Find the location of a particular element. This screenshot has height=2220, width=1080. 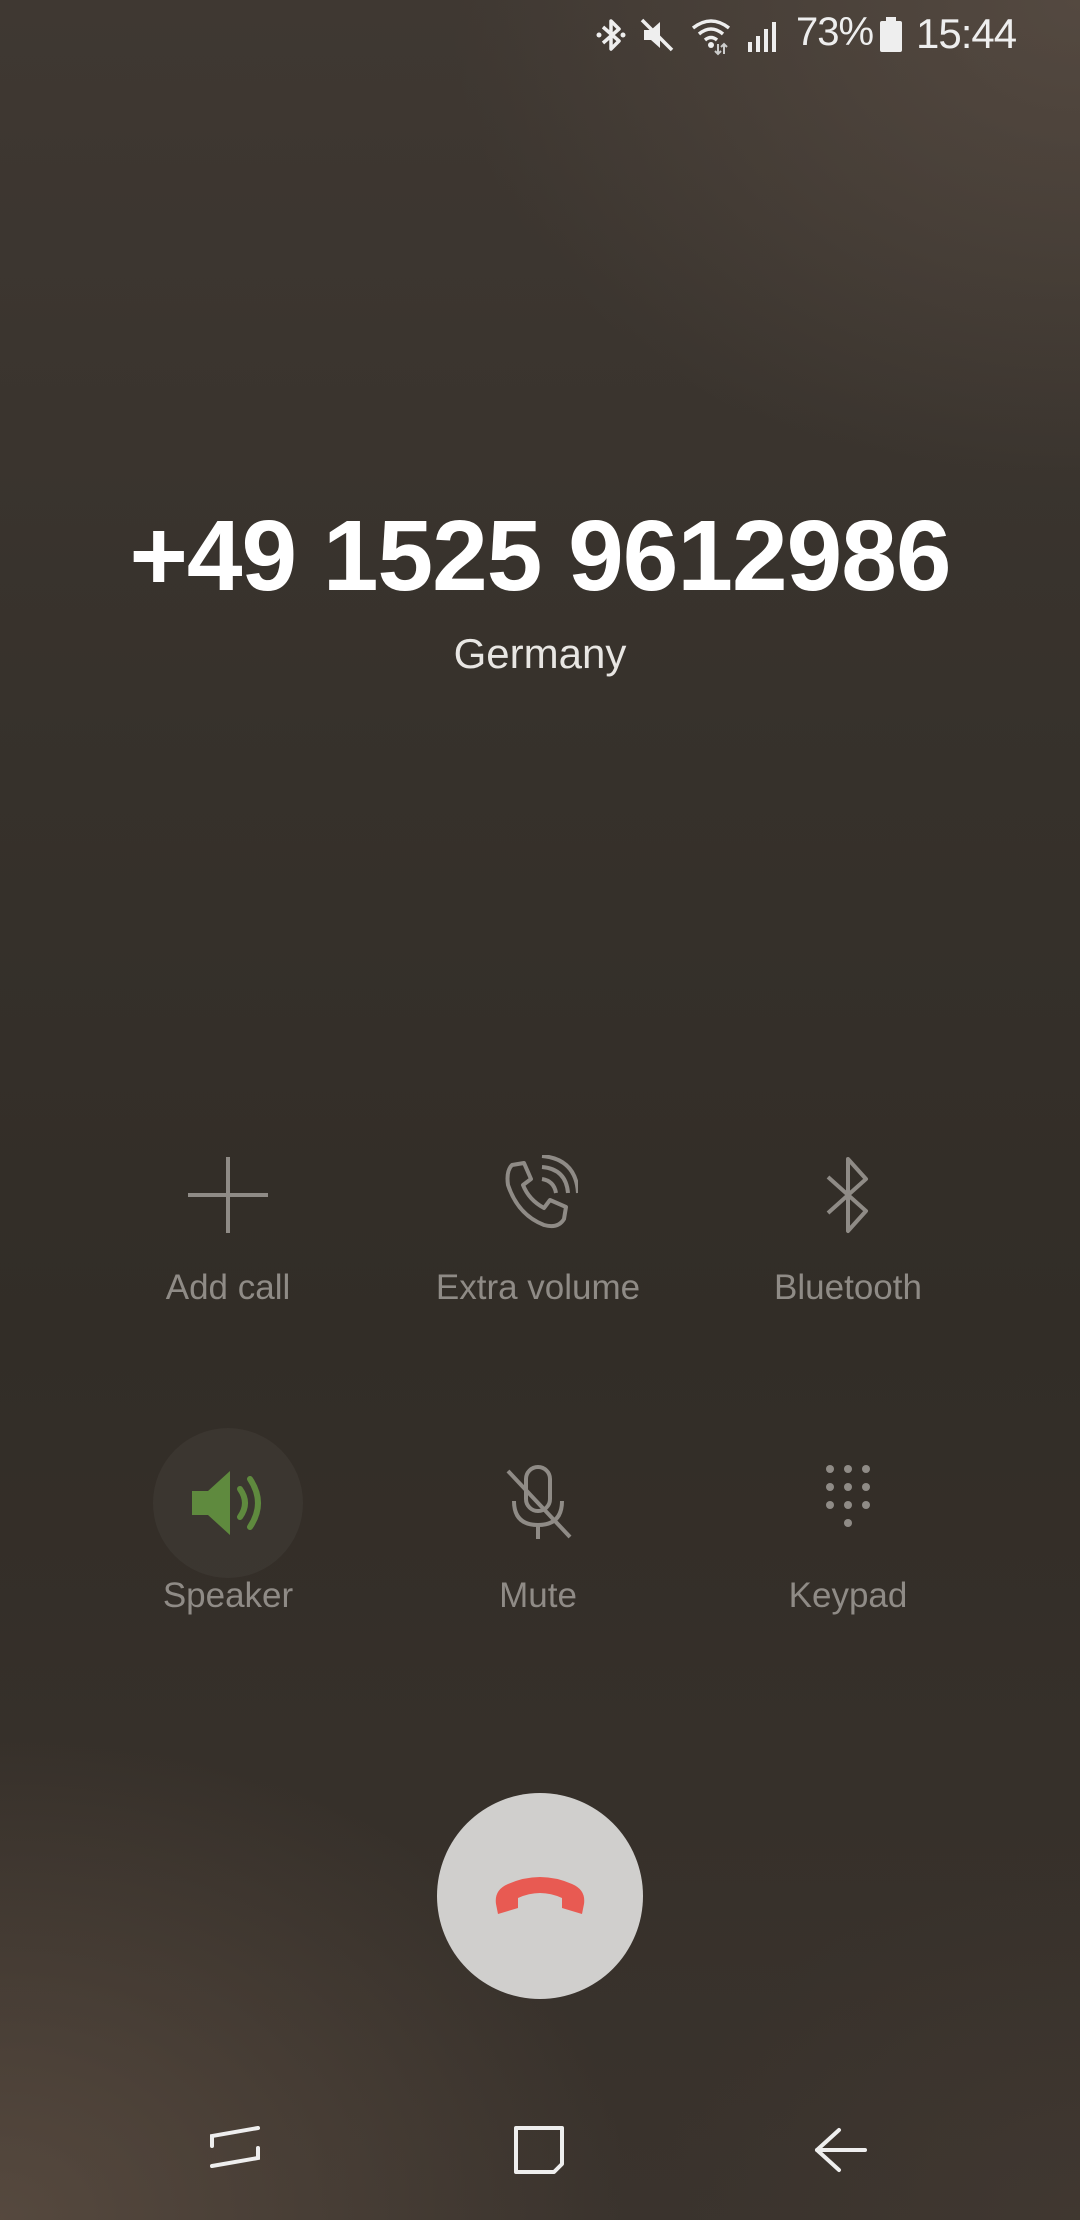

bluetooth-label: Bluetooth is located at coordinates (848, 1287).